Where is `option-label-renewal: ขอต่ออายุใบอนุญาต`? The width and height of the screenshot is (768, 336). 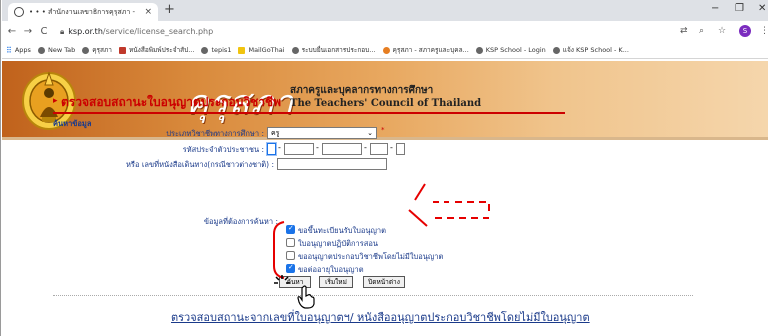
option-label-renewal: ขอต่ออายุใบอนุญาต is located at coordinates (331, 269).